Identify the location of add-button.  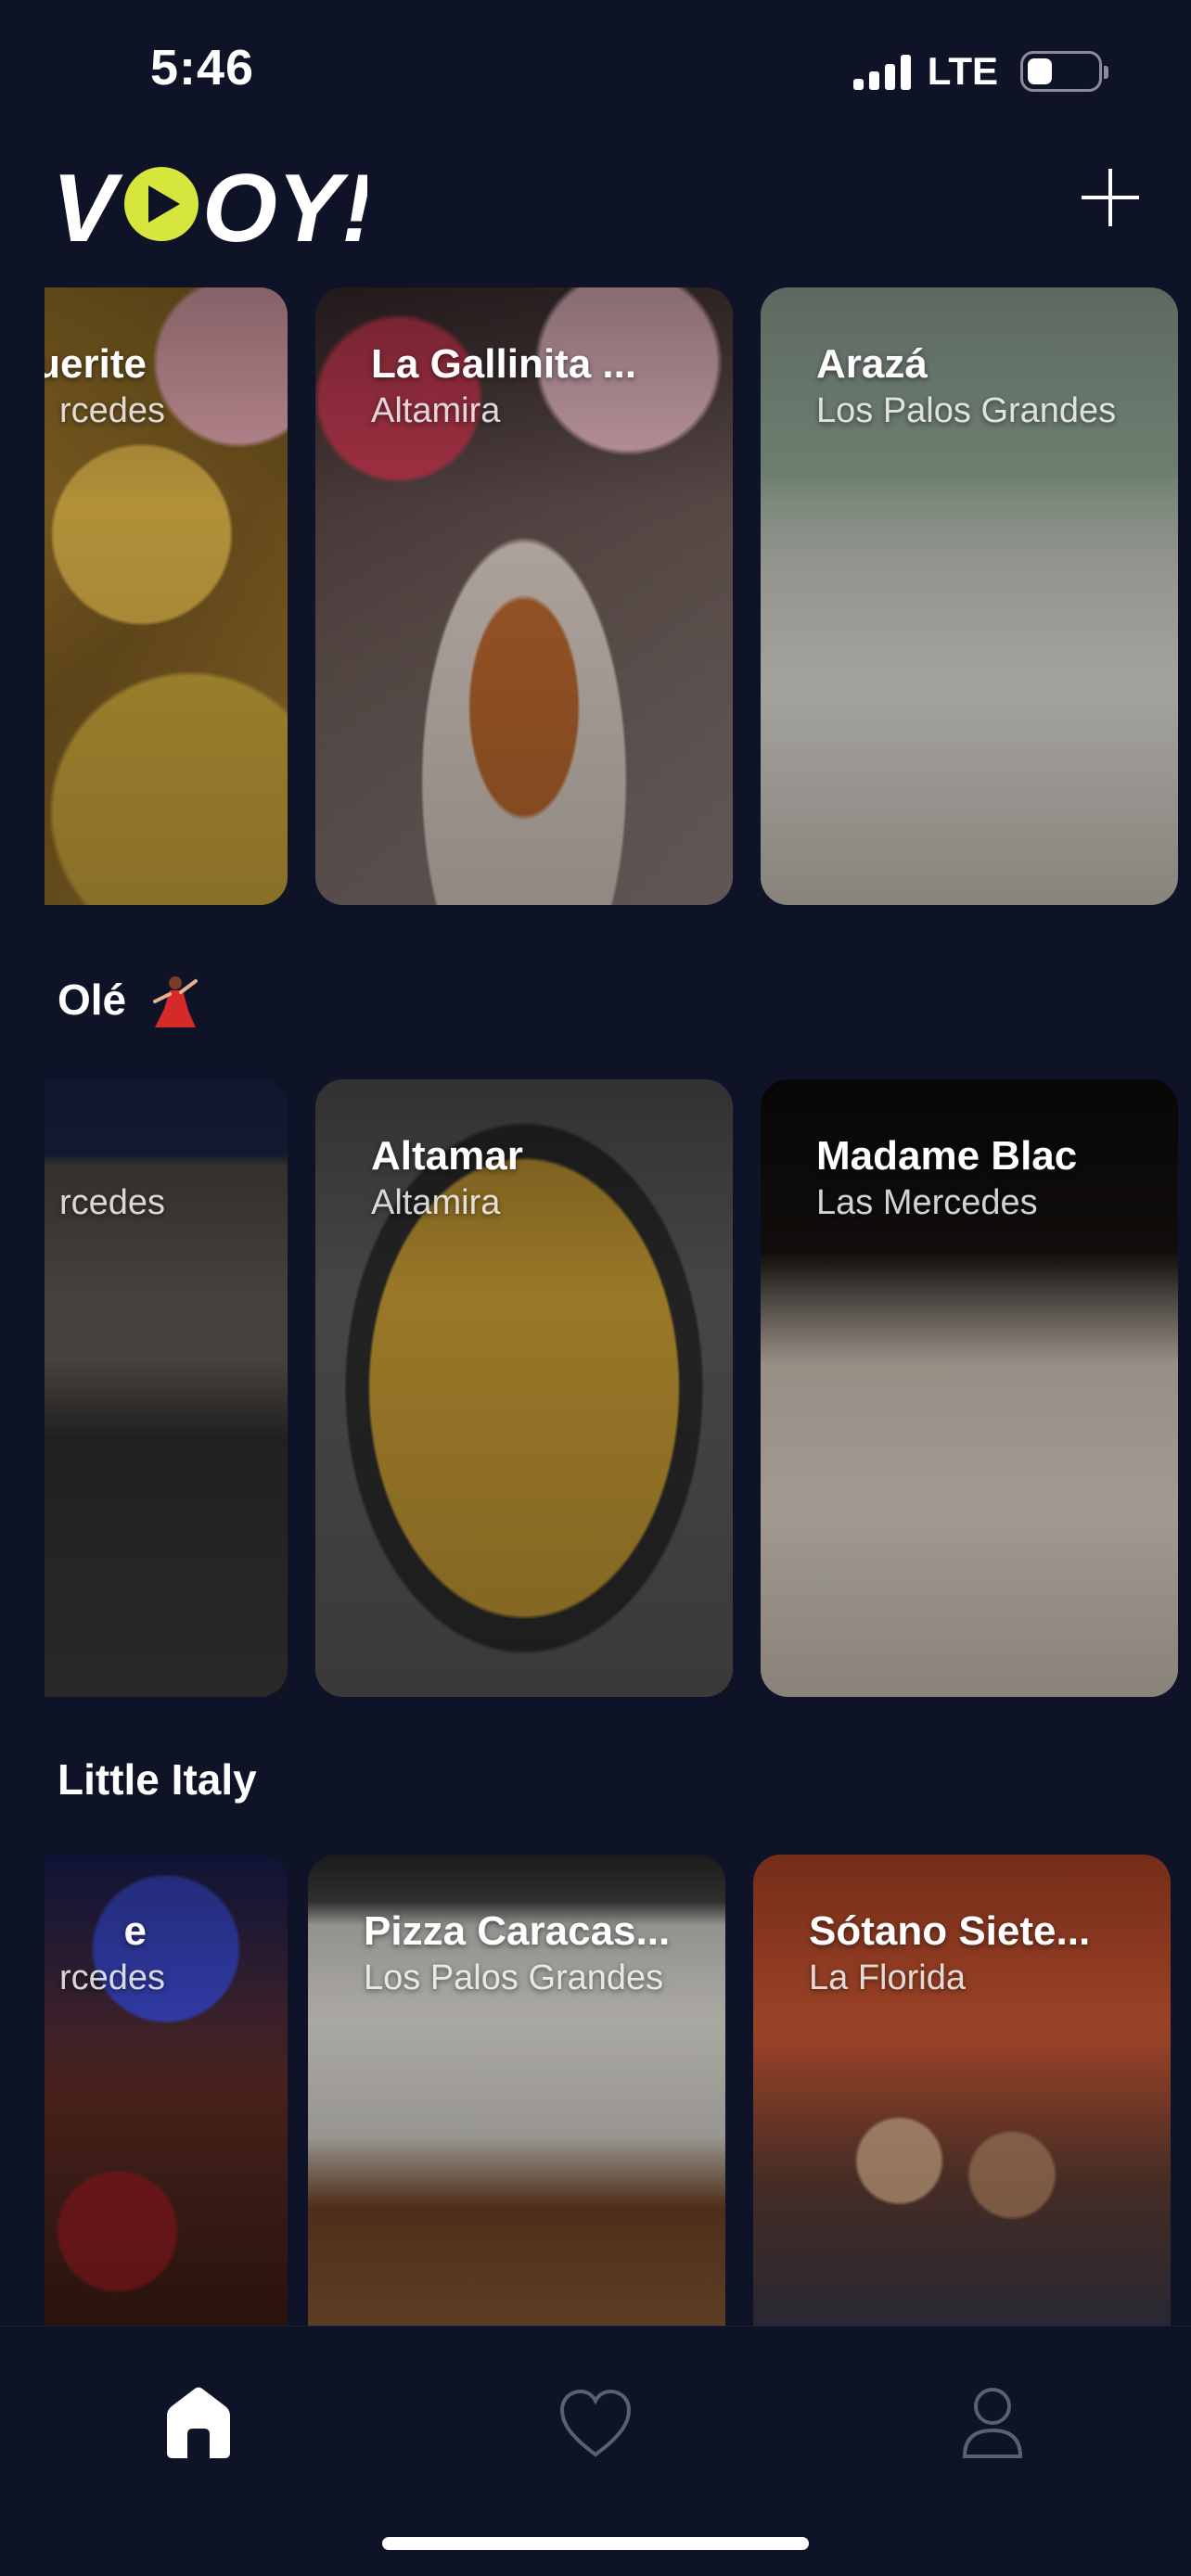
(1110, 197).